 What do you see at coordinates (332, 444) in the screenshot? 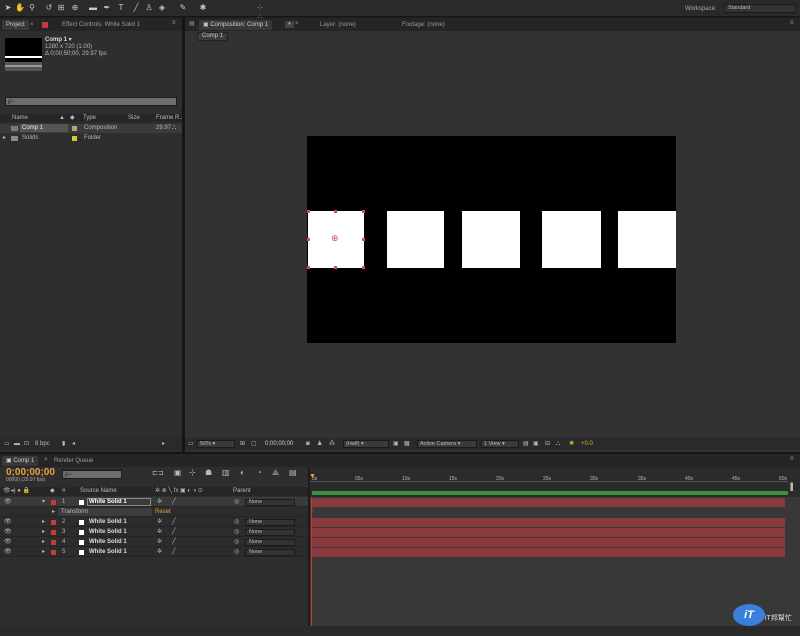
I see `channel-icon: ⁂` at bounding box center [332, 444].